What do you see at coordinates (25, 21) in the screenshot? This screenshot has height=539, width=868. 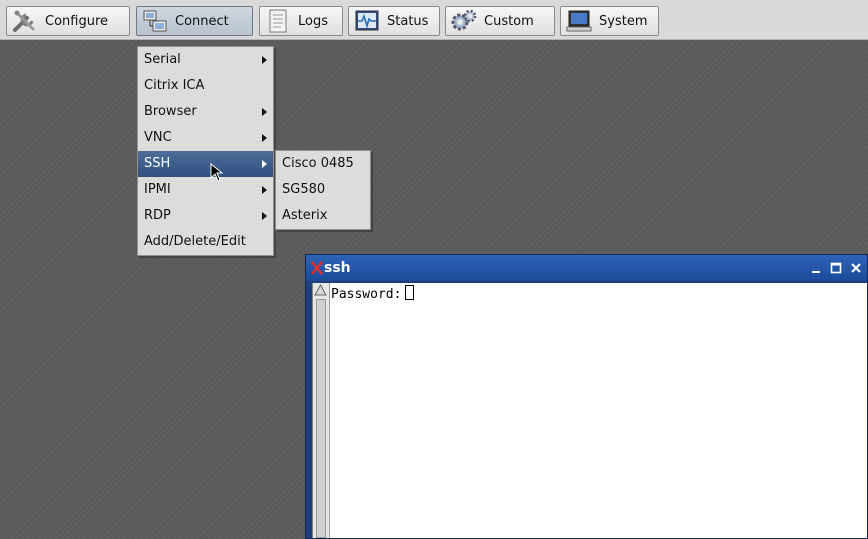 I see `tools-icon` at bounding box center [25, 21].